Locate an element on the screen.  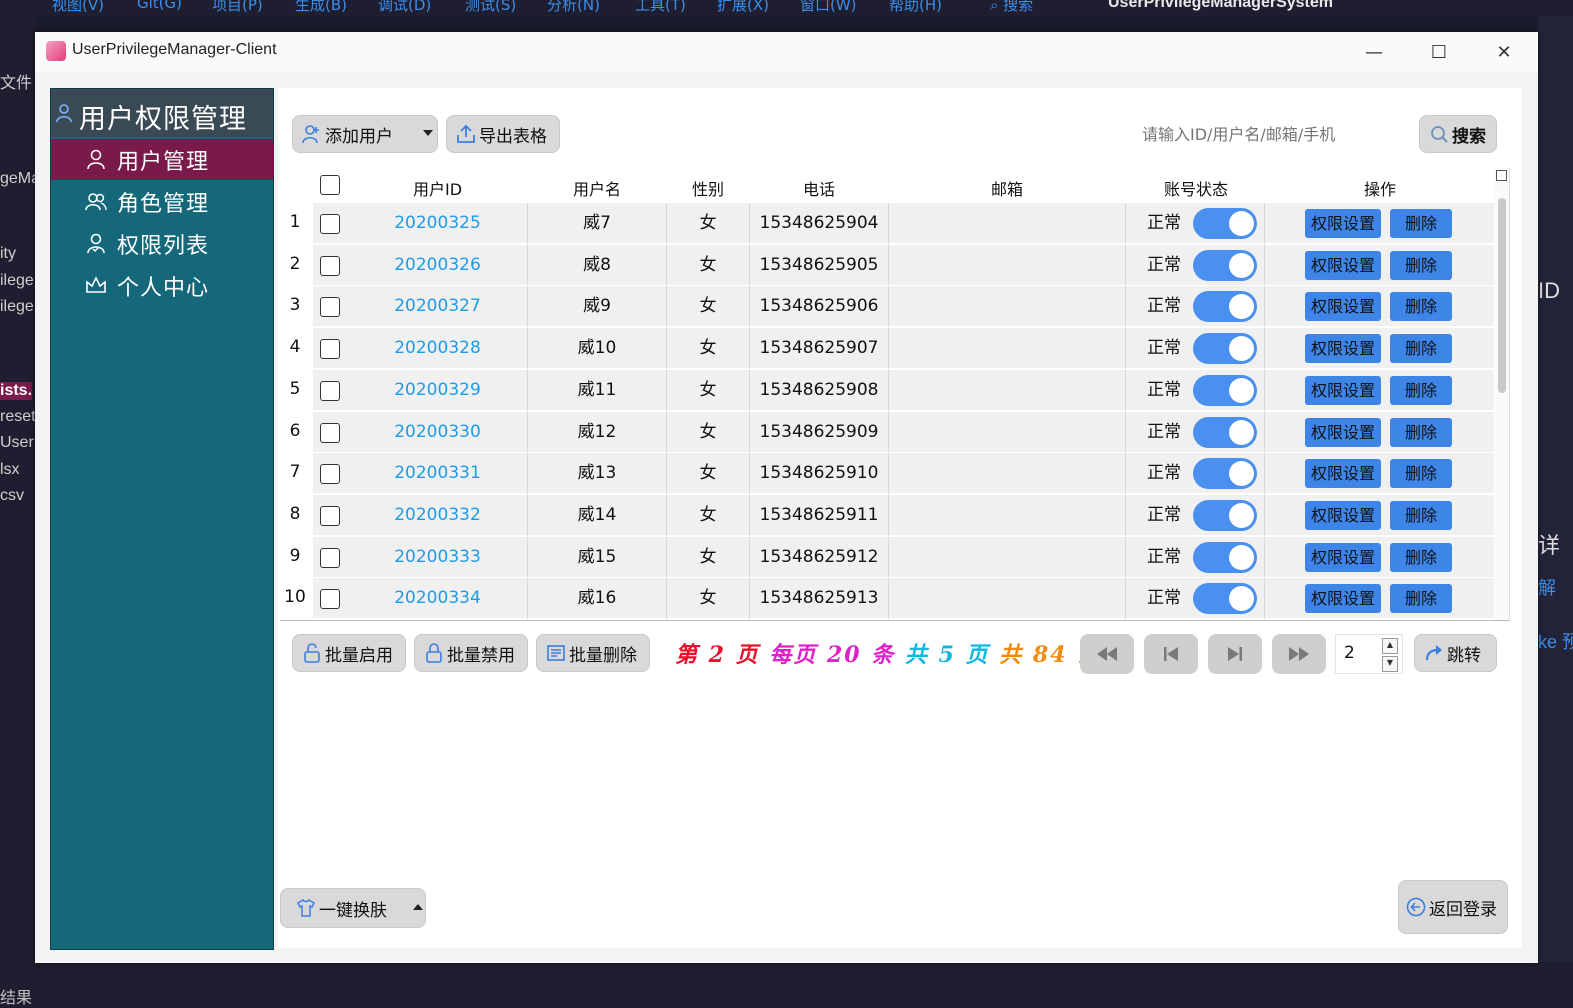
ide-explorer-item: ity is located at coordinates (8, 254).